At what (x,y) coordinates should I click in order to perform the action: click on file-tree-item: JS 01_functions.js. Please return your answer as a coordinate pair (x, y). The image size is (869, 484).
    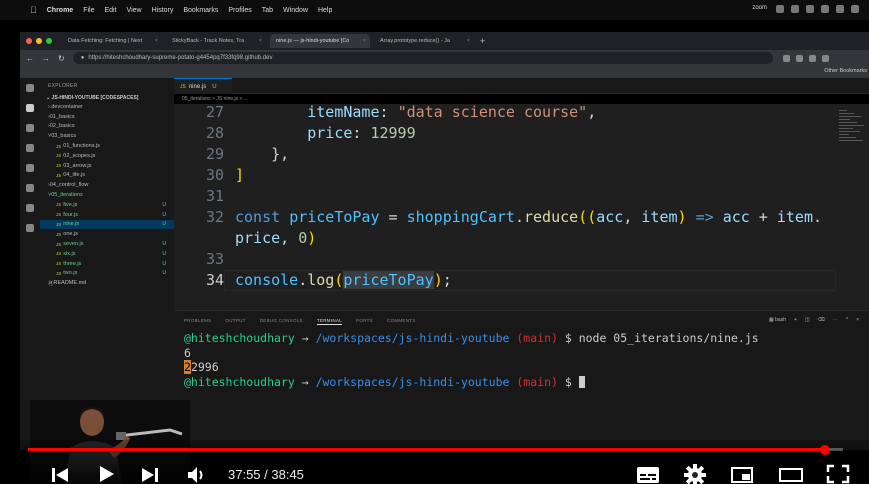
    Looking at the image, I should click on (107, 146).